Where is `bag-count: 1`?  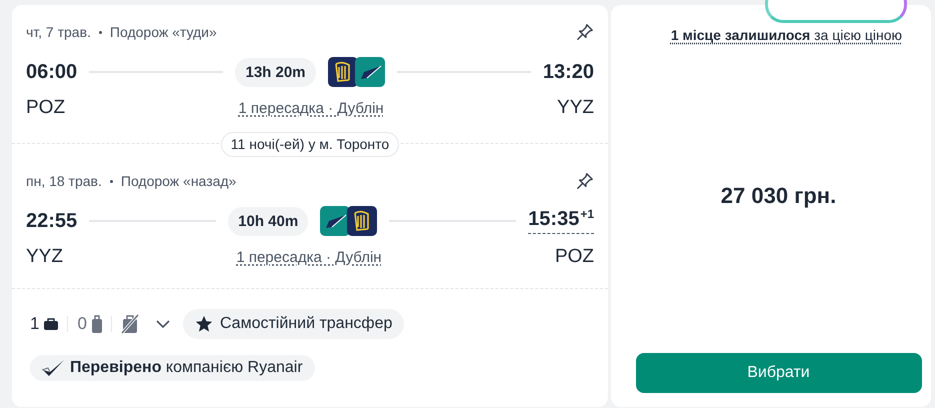 bag-count: 1 is located at coordinates (35, 324).